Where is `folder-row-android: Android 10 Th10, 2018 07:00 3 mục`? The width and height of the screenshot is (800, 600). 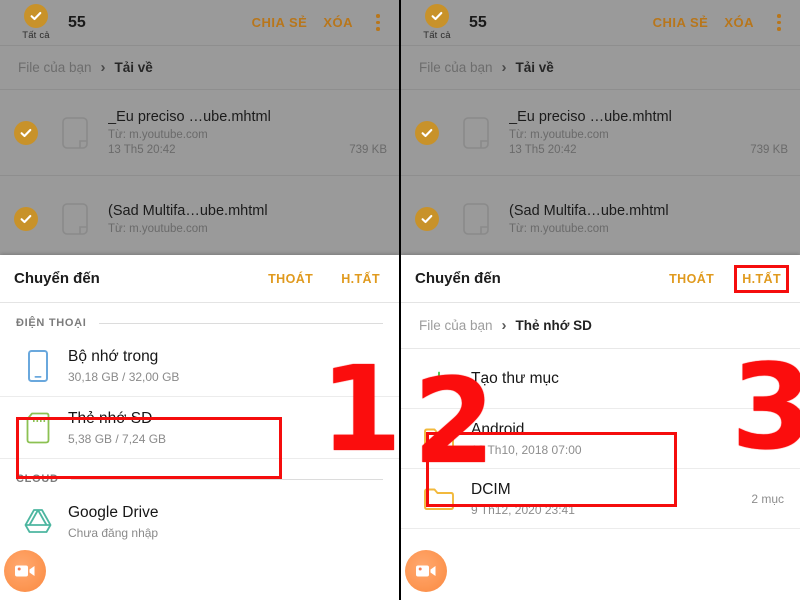
folder-row-android: Android 10 Th10, 2018 07:00 3 mục is located at coordinates (600, 439).